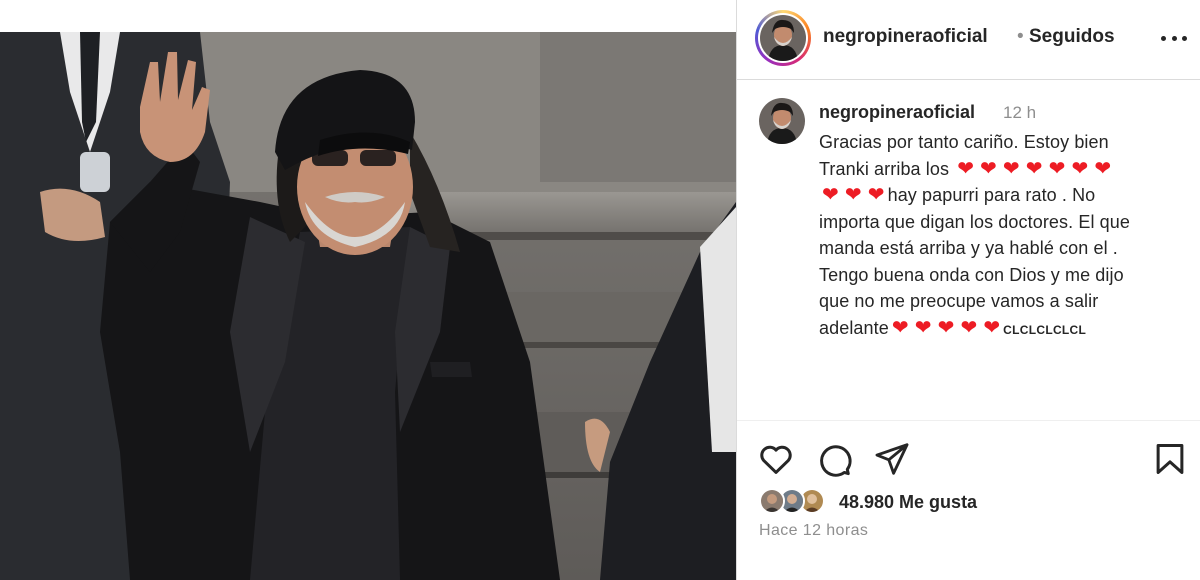  What do you see at coordinates (834, 459) in the screenshot?
I see `comment-bubble-icon` at bounding box center [834, 459].